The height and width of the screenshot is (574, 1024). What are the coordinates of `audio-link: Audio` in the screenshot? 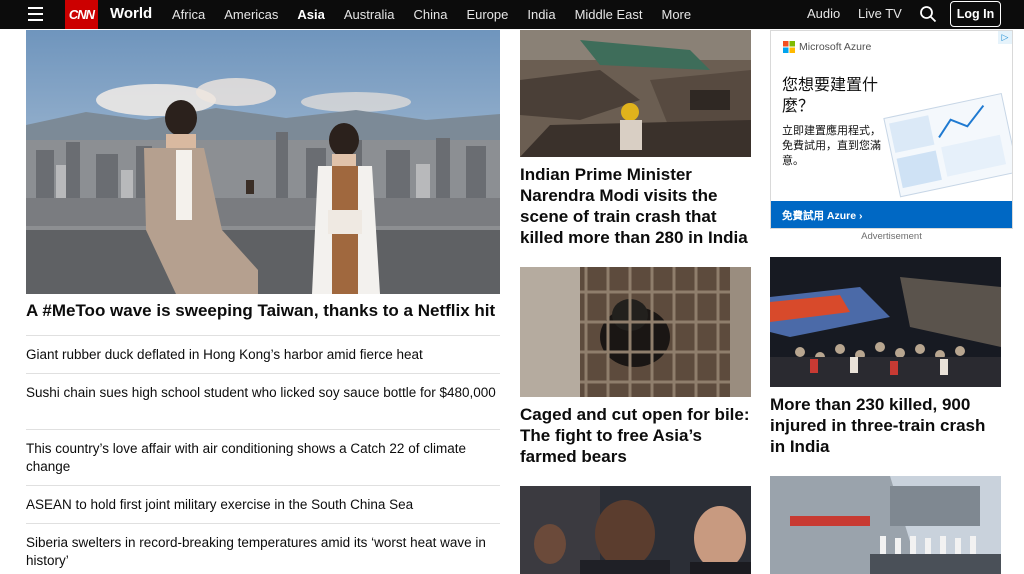 It's located at (823, 13).